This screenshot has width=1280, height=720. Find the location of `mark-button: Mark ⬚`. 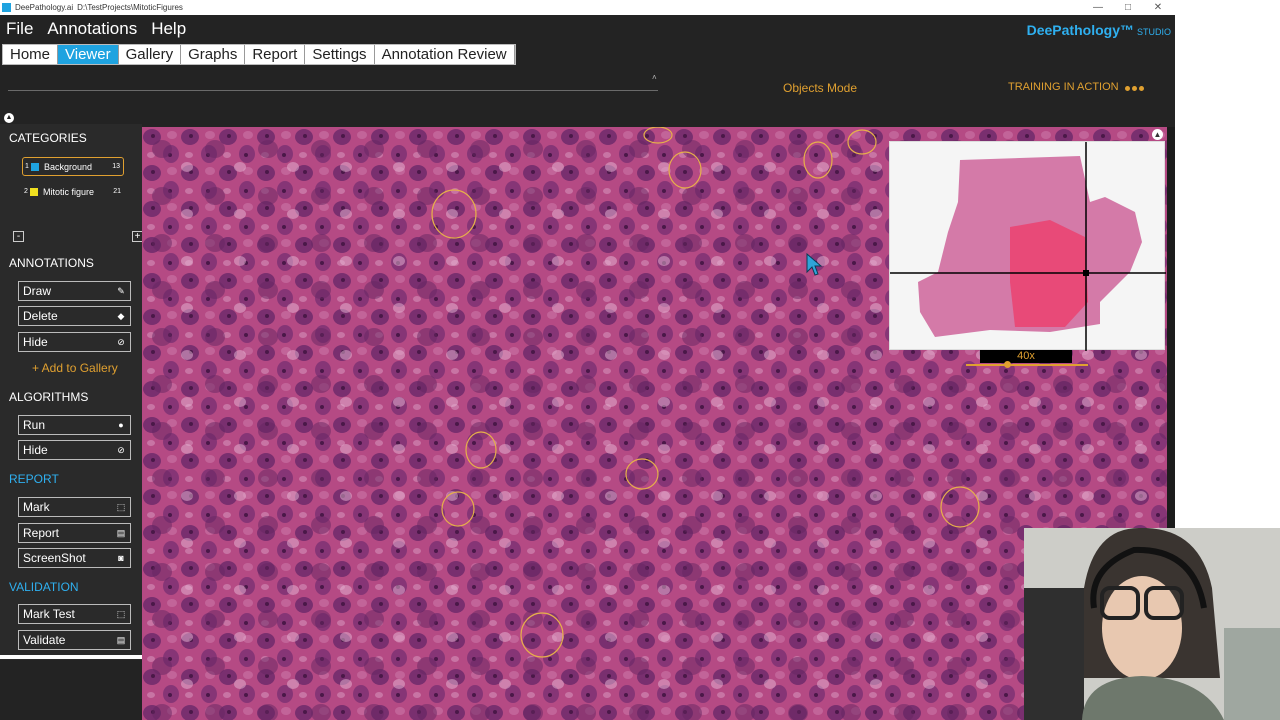

mark-button: Mark ⬚ is located at coordinates (74, 507).